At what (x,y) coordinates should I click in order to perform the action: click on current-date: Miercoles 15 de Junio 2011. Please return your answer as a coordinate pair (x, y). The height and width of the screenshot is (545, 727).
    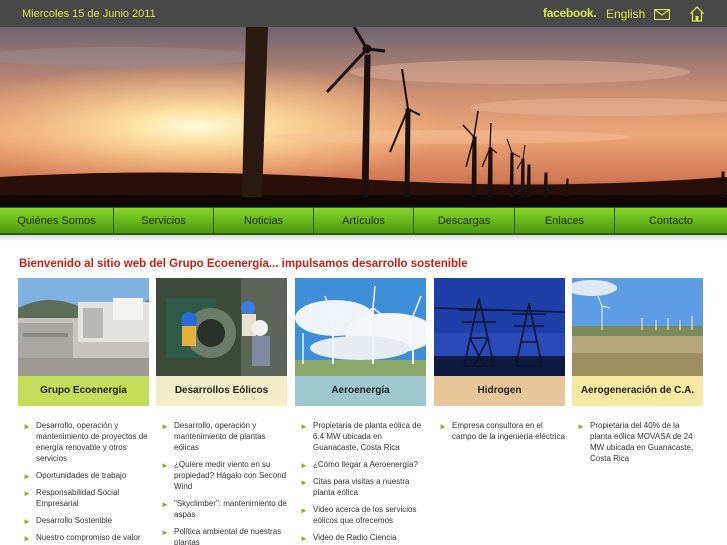
    Looking at the image, I should click on (89, 14).